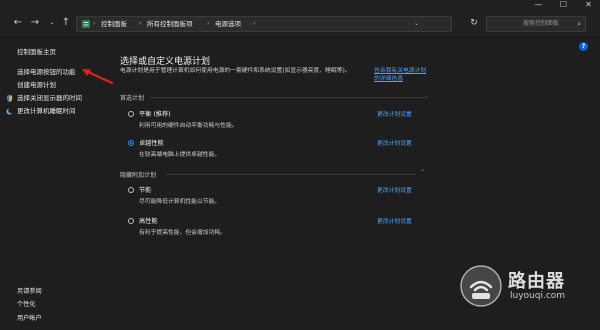 The height and width of the screenshot is (330, 600). What do you see at coordinates (35, 23) in the screenshot?
I see `forward-button: →` at bounding box center [35, 23].